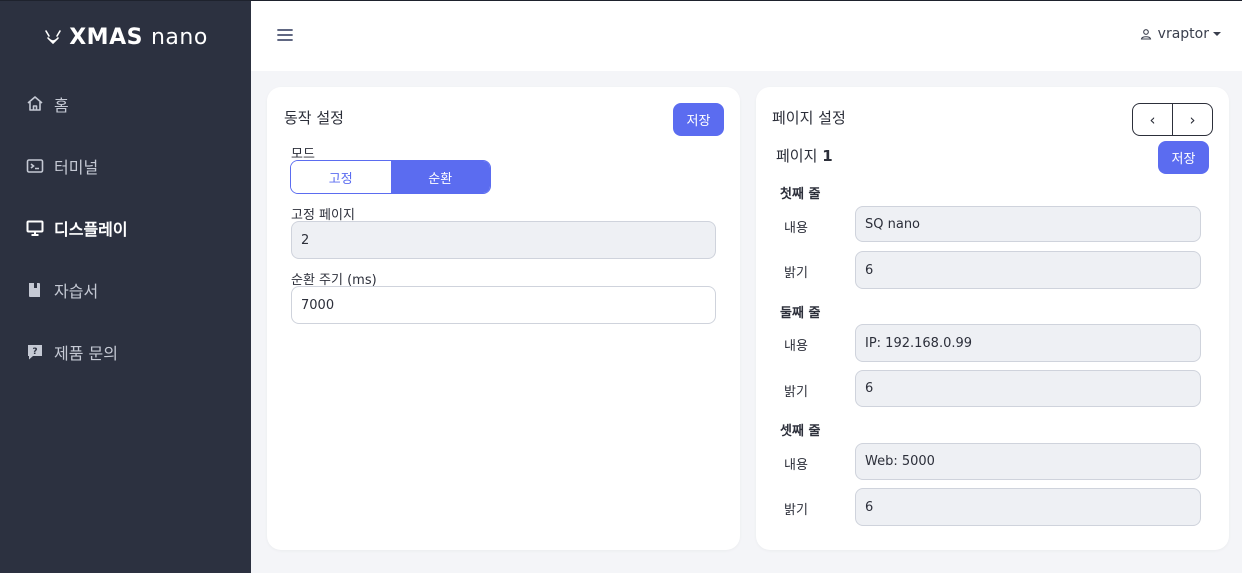 The width and height of the screenshot is (1242, 573). I want to click on user-menu: vraptor, so click(1180, 34).